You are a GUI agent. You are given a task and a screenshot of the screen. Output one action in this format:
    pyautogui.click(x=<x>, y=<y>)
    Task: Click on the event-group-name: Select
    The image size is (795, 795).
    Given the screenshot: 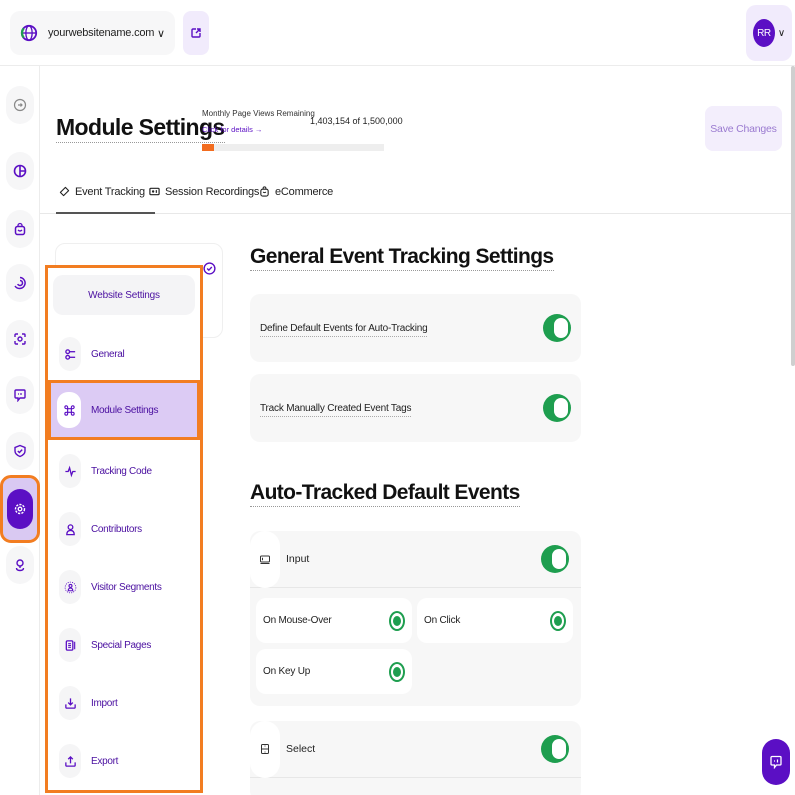 What is the action you would take?
    pyautogui.click(x=301, y=749)
    